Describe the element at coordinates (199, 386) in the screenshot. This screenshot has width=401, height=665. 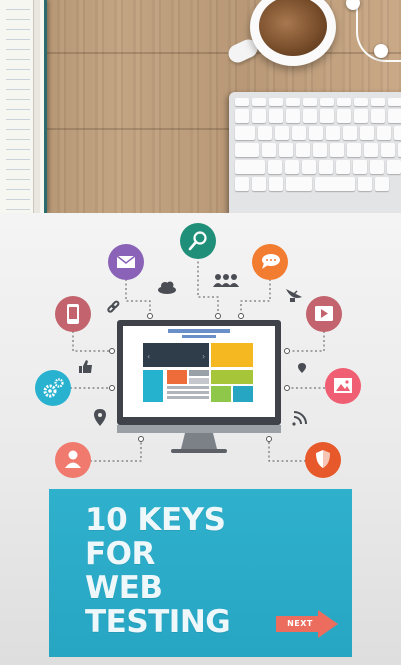
I see `monitor-icon: ‹ ›` at that location.